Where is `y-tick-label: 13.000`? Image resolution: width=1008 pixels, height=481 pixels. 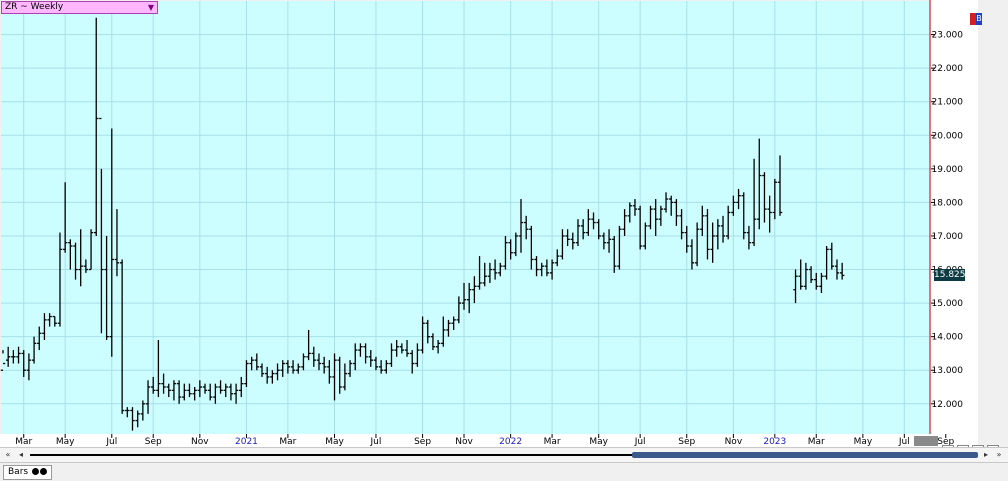 y-tick-label: 13.000 is located at coordinates (948, 371).